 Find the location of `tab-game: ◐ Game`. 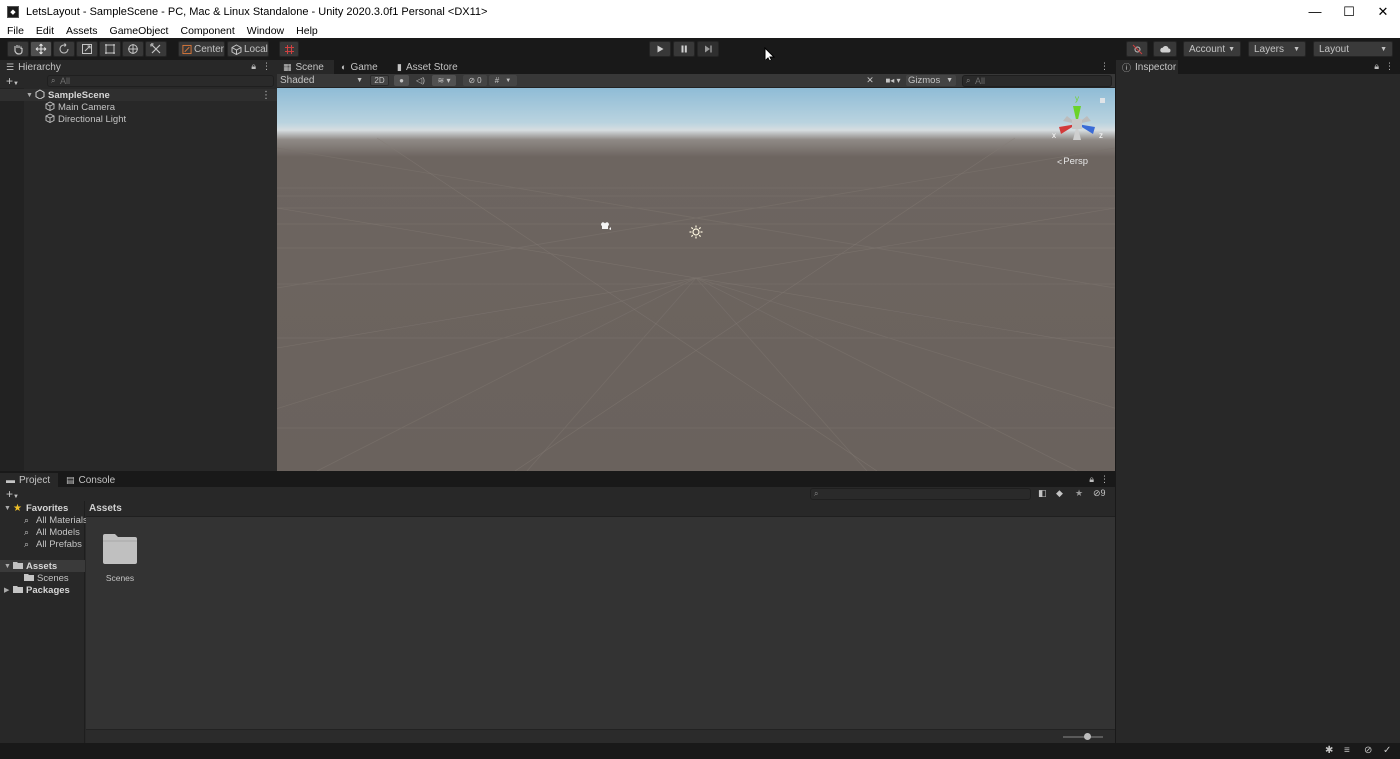

tab-game: ◐ Game is located at coordinates (363, 67).